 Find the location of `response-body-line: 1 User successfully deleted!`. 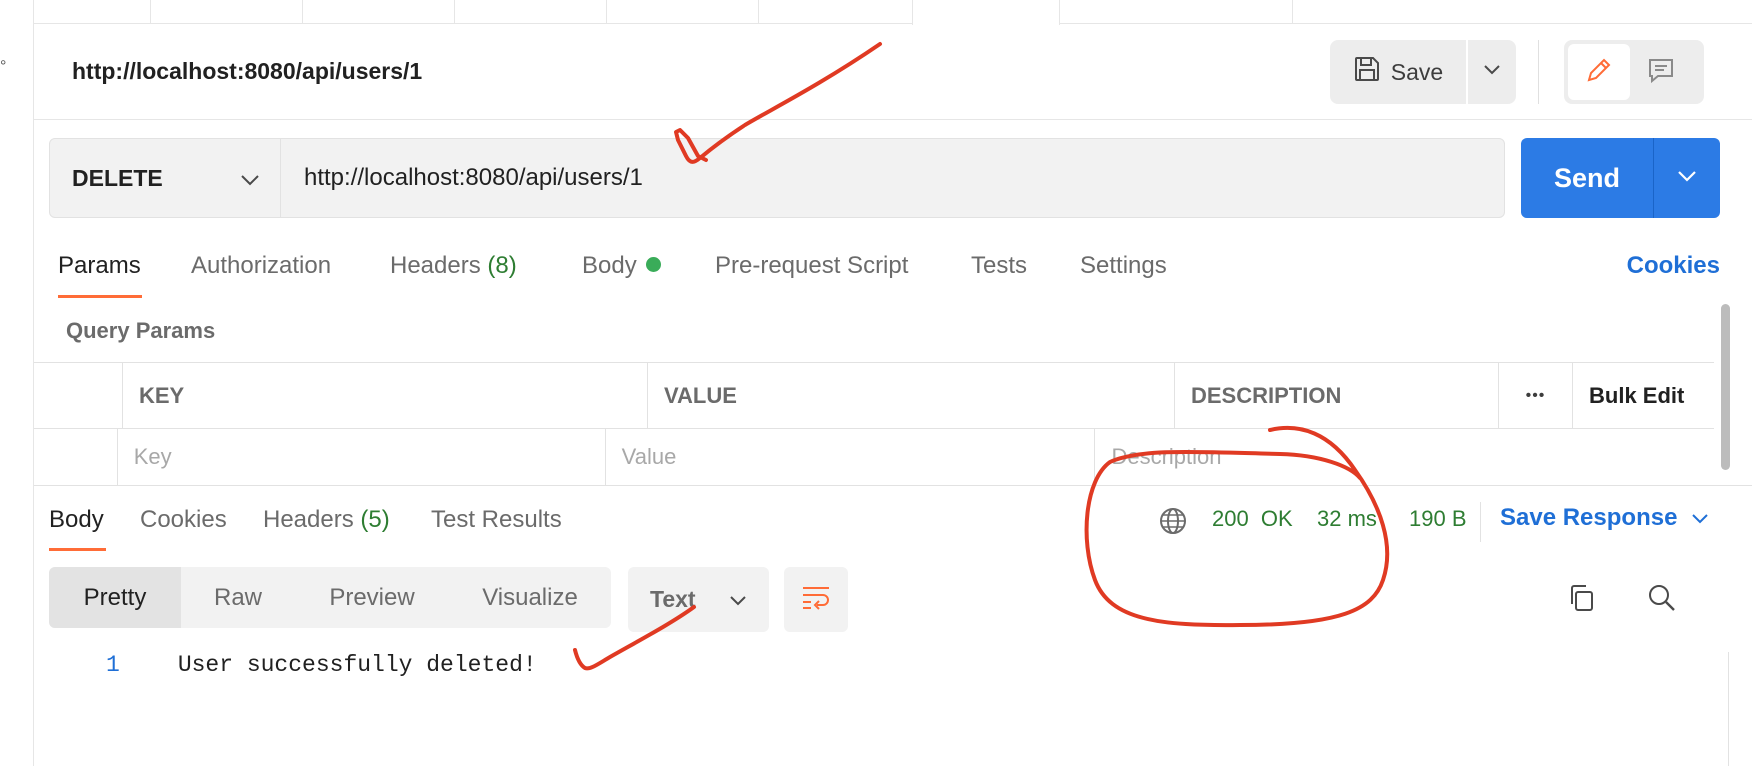

response-body-line: 1 User successfully deleted! is located at coordinates (321, 665).